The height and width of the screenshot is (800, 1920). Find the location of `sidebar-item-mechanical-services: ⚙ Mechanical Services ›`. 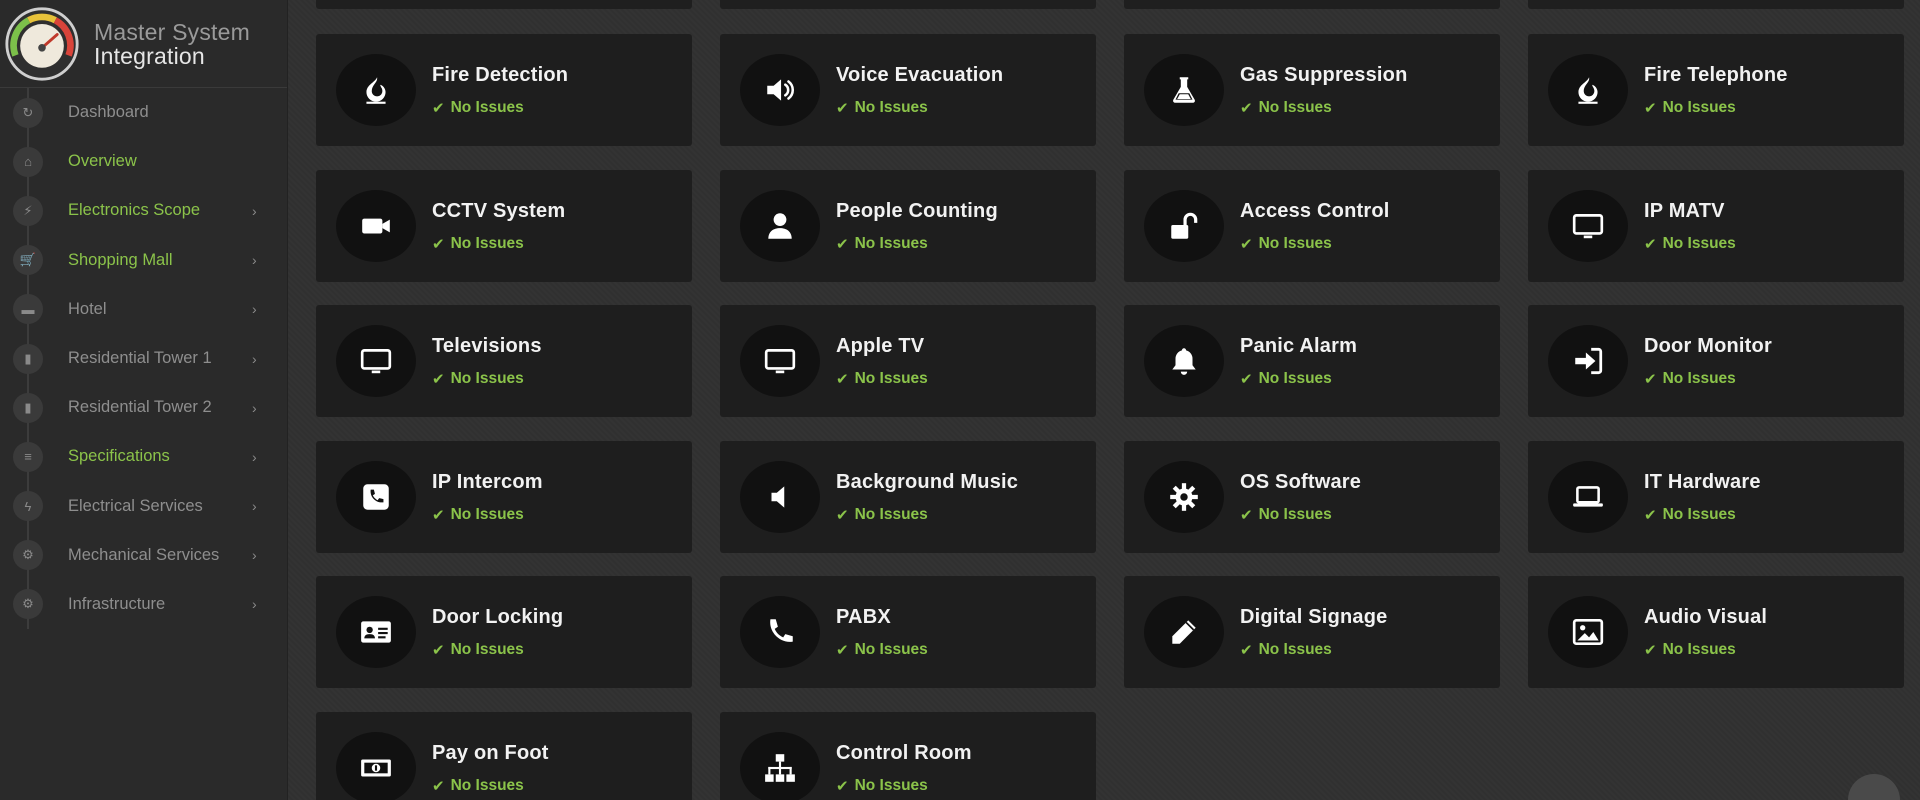

sidebar-item-mechanical-services: ⚙ Mechanical Services › is located at coordinates (143, 555).